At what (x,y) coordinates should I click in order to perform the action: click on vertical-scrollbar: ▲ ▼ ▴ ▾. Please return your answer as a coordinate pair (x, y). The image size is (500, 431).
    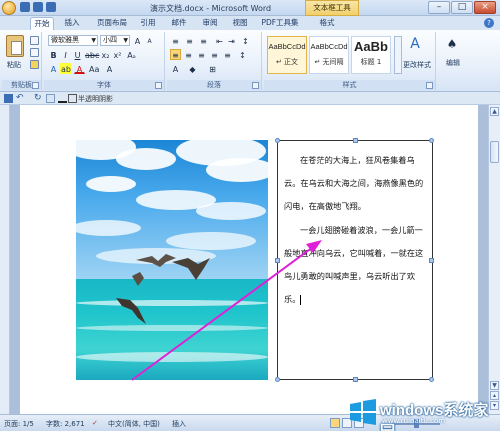
    Looking at the image, I should click on (494, 259).